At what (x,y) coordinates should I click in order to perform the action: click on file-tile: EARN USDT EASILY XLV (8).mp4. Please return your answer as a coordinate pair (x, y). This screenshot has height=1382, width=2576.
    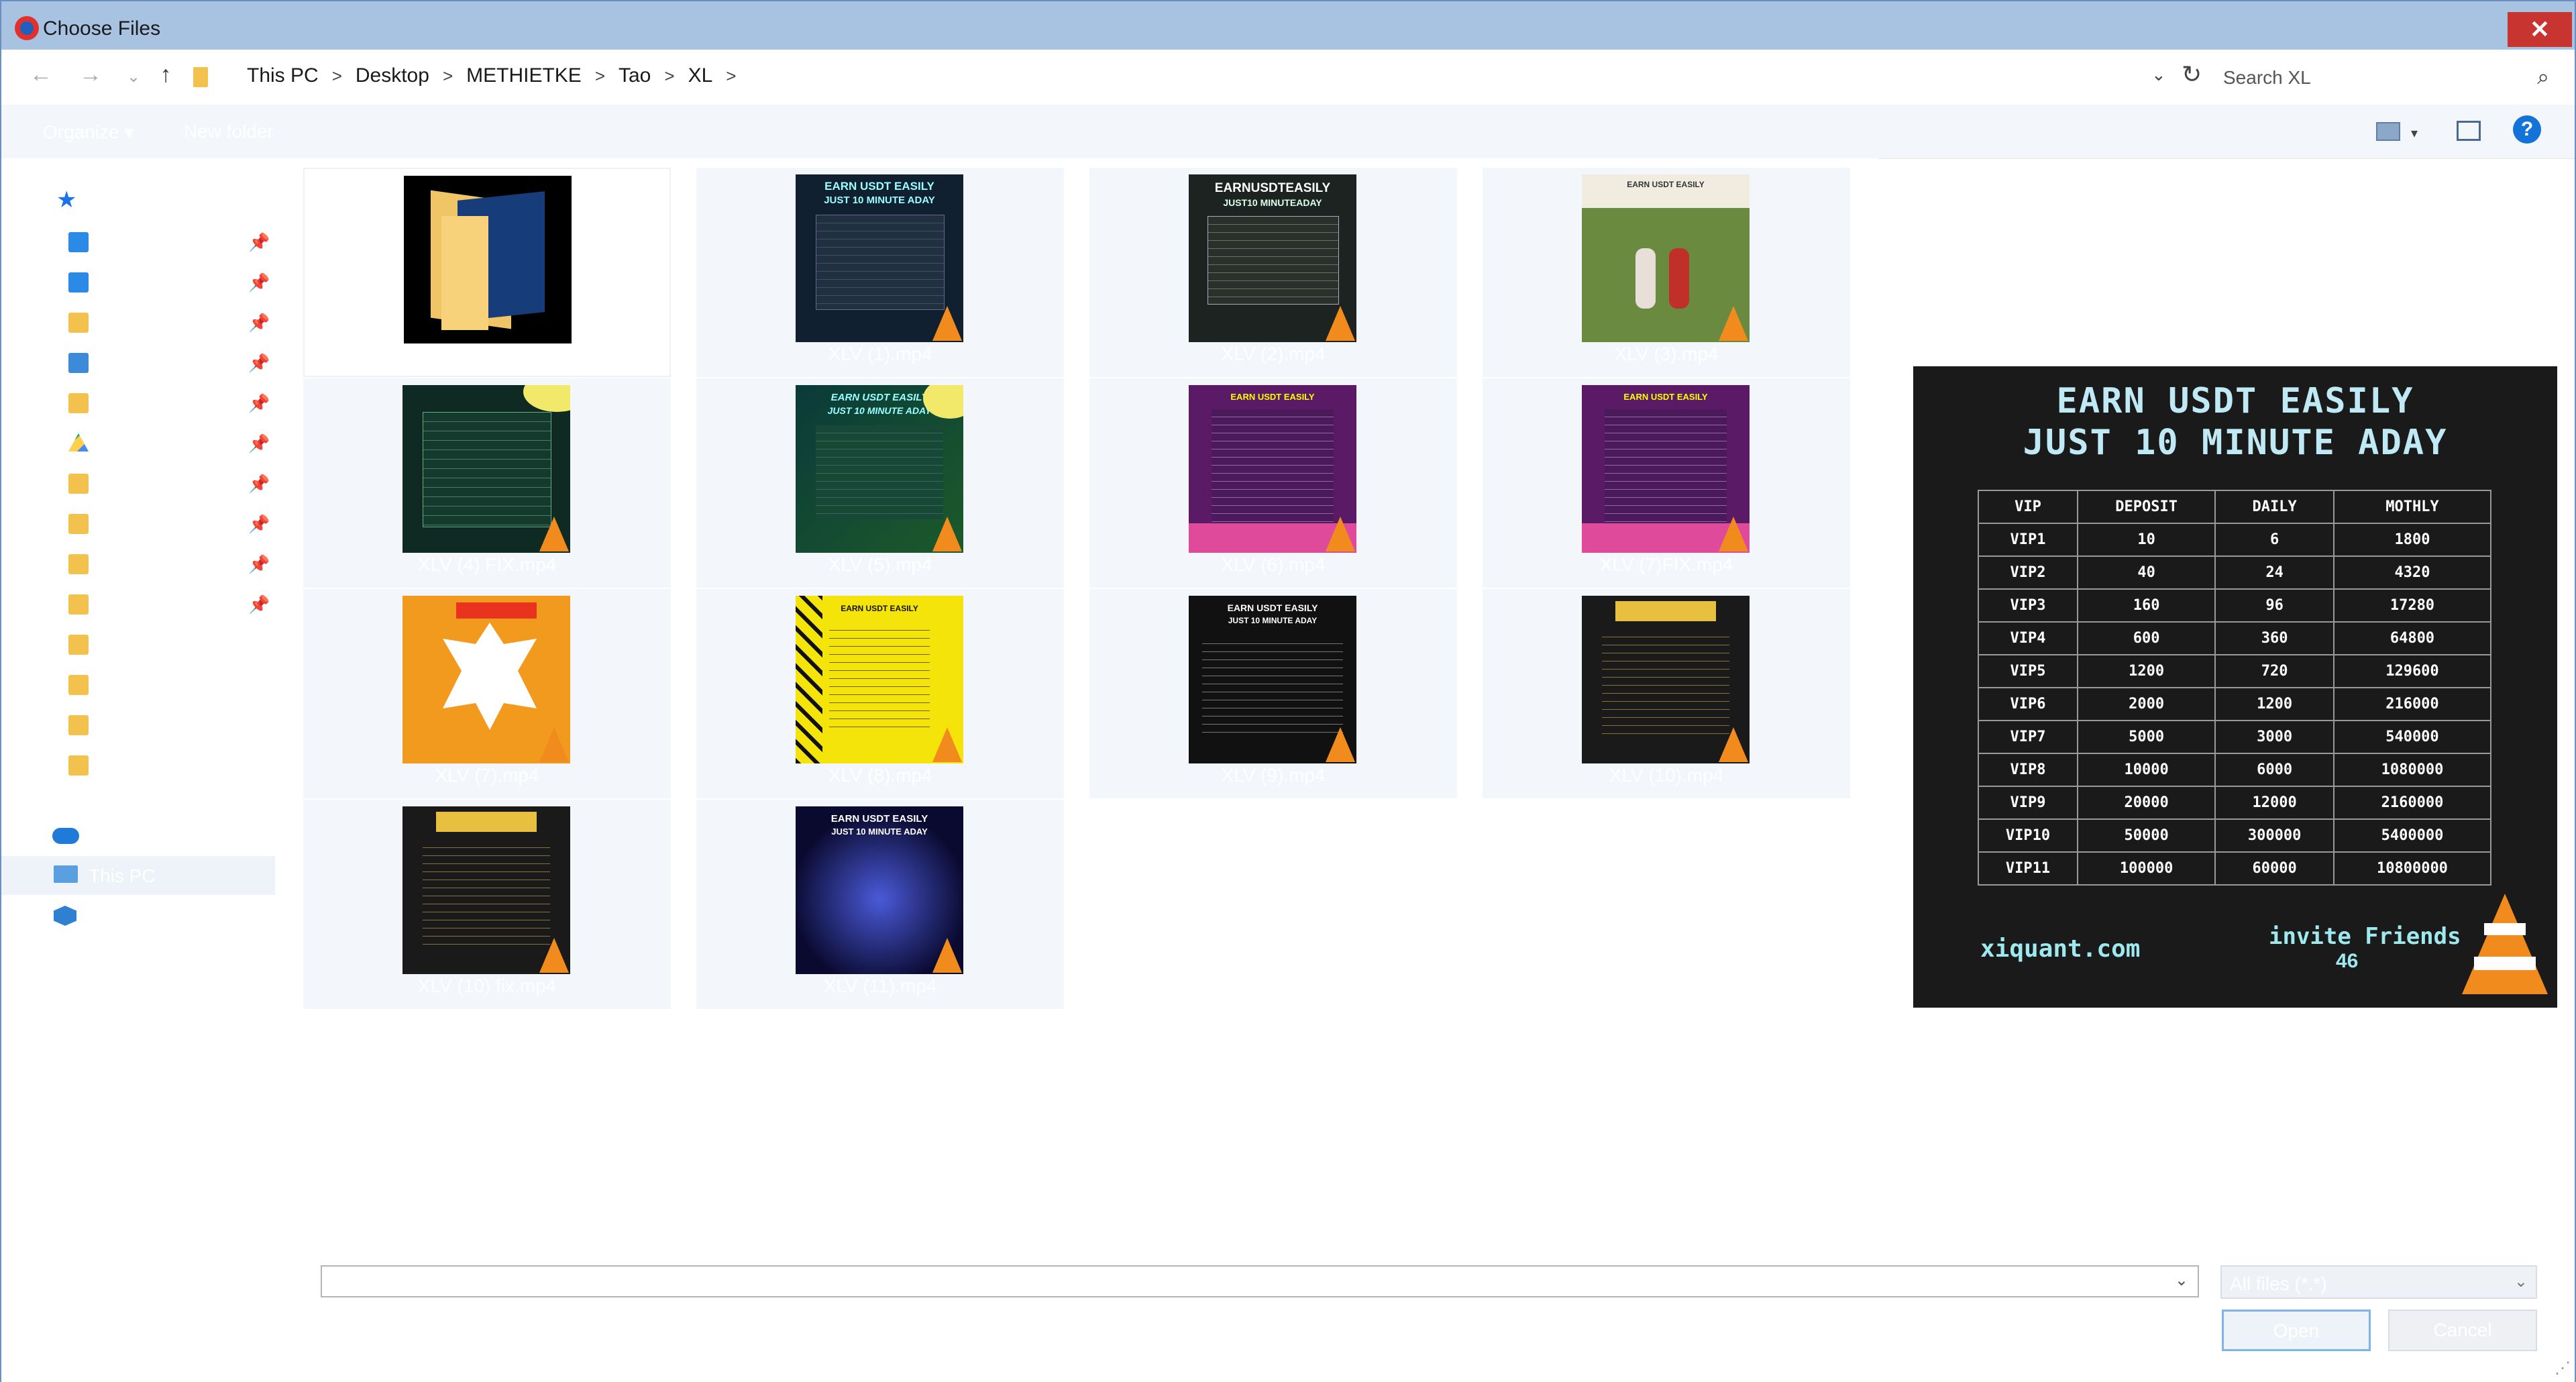
    Looking at the image, I should click on (880, 693).